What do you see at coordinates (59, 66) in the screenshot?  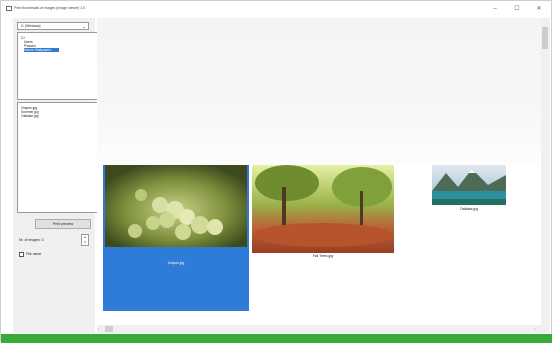 I see `folder-tree: C:\ Users Pictures Nature Wallpapers` at bounding box center [59, 66].